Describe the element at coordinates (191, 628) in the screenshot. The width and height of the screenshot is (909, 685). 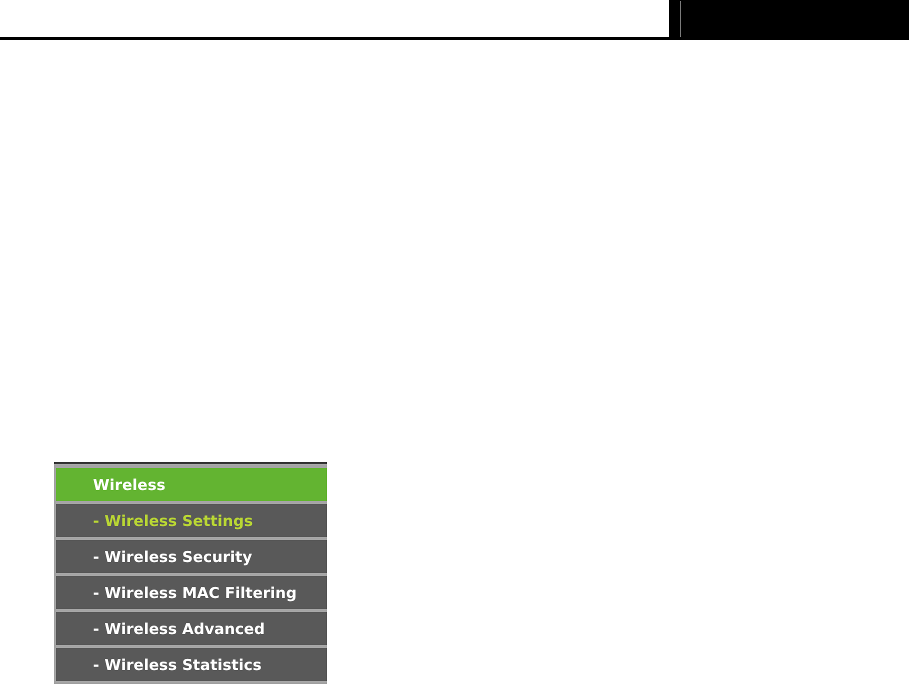
I see `menu-item: - Wireless Advanced` at that location.